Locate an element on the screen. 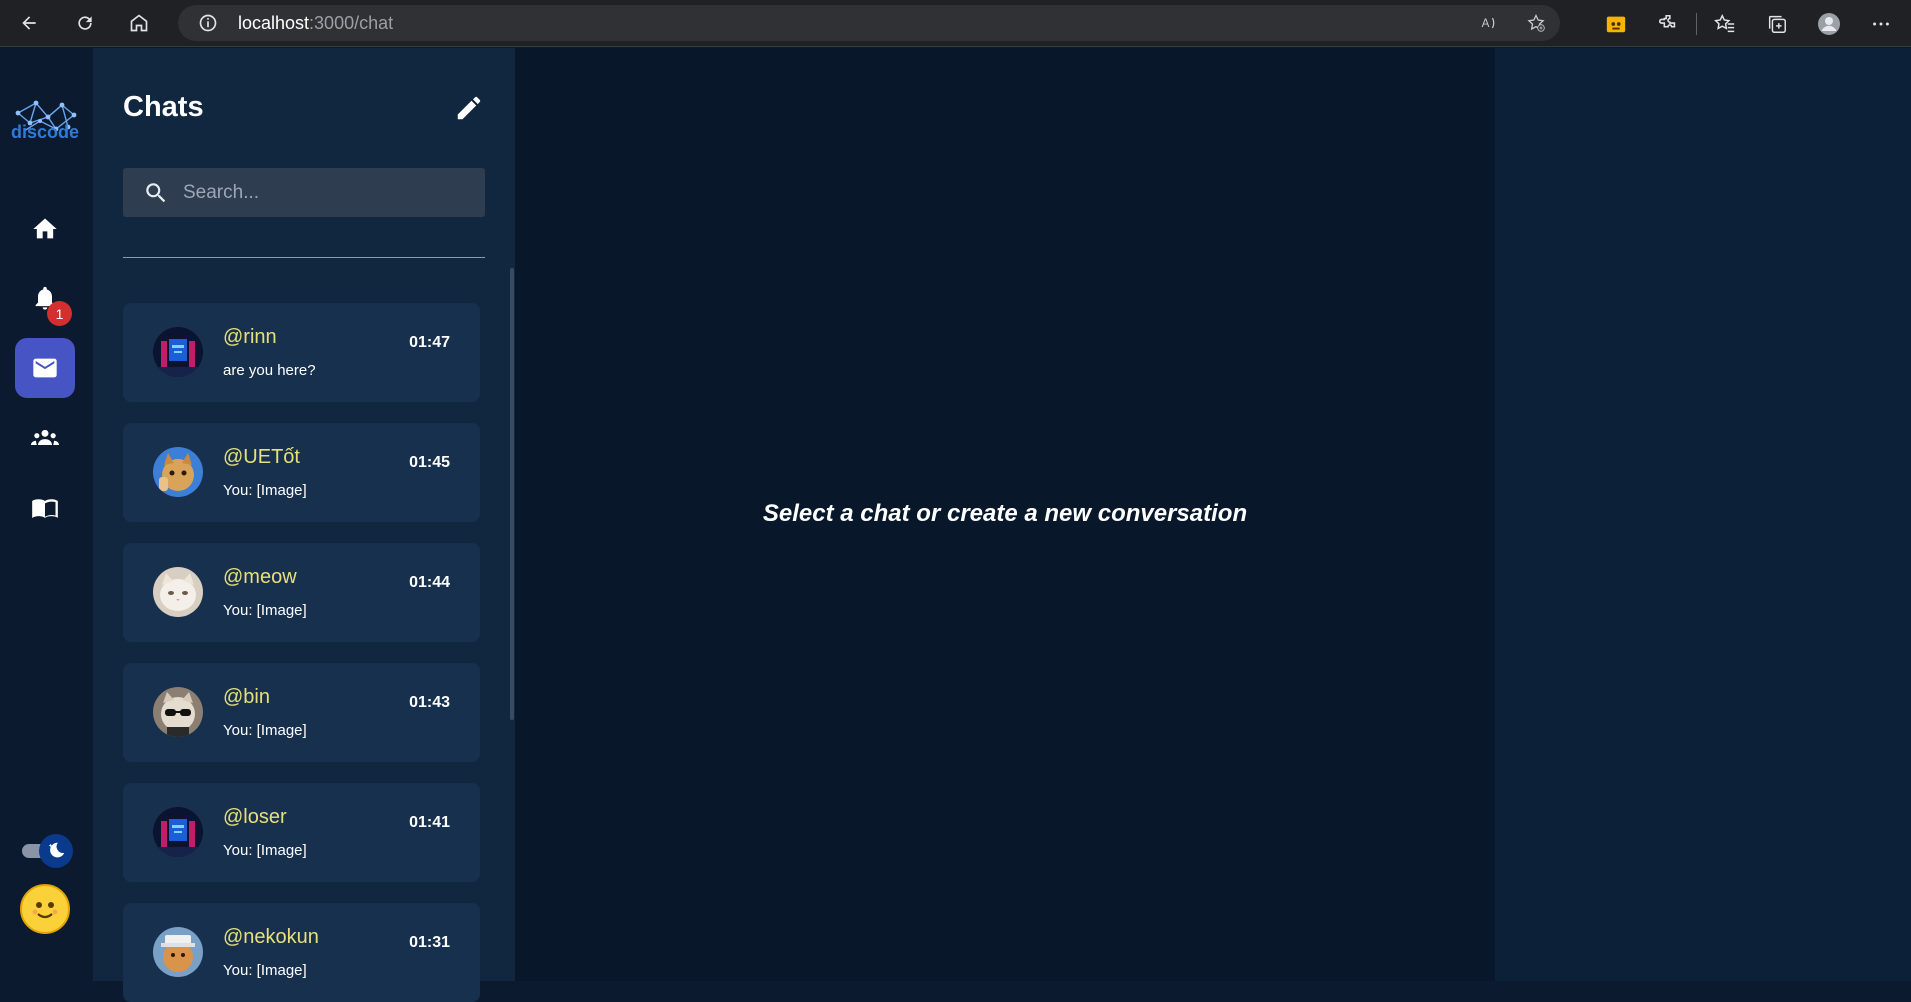  search-box is located at coordinates (304, 192).